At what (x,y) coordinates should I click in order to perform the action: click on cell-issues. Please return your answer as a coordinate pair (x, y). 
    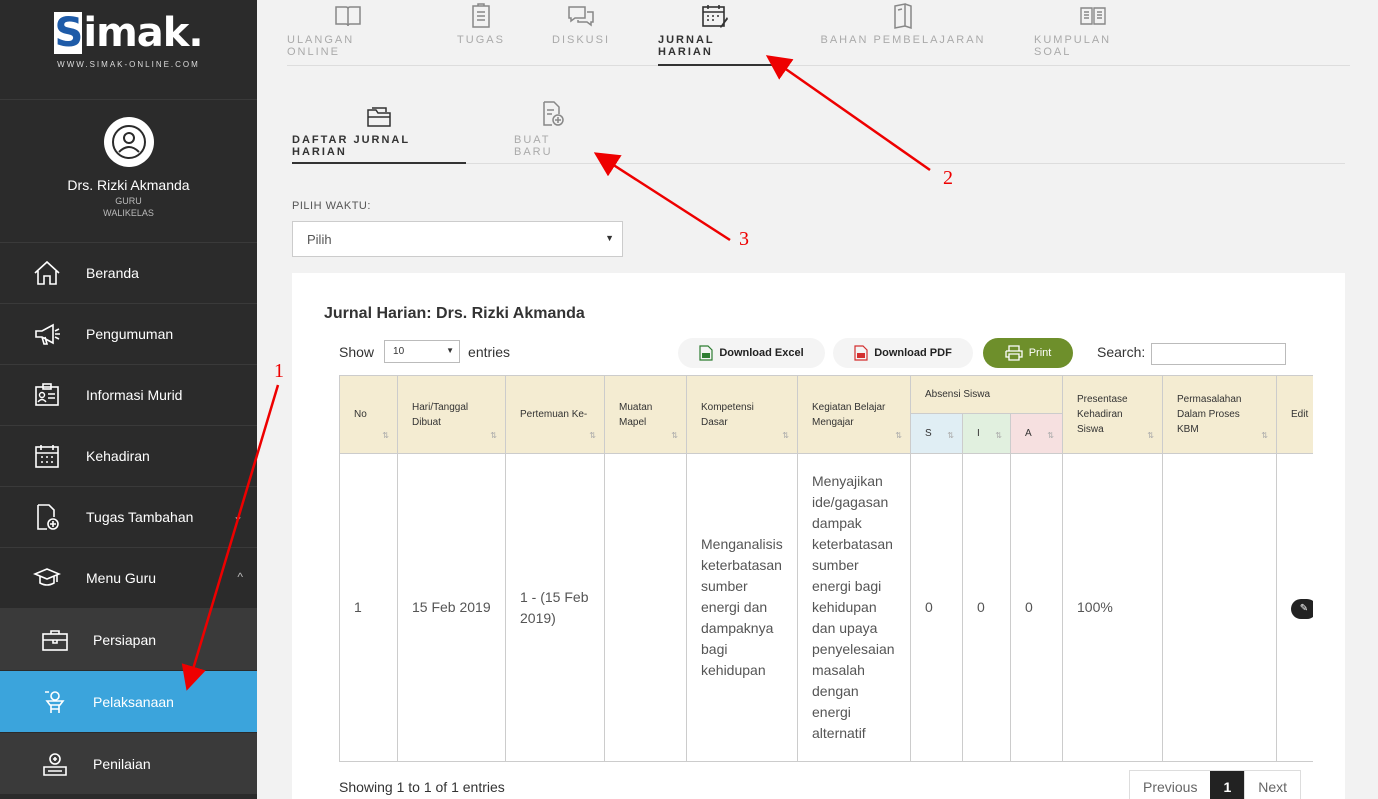
    Looking at the image, I should click on (1219, 607).